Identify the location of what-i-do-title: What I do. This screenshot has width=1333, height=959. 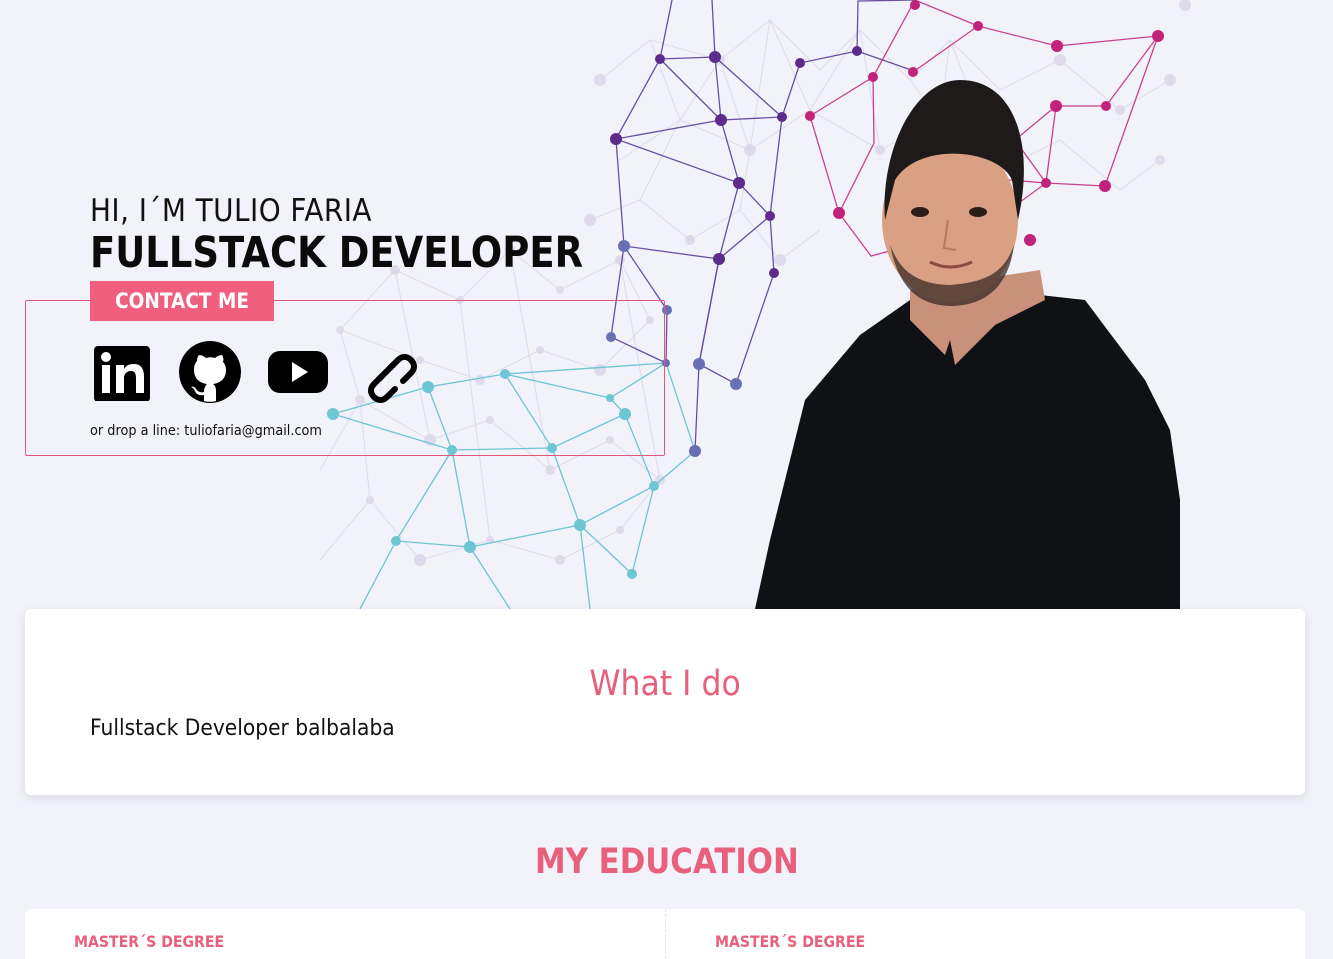
(665, 684).